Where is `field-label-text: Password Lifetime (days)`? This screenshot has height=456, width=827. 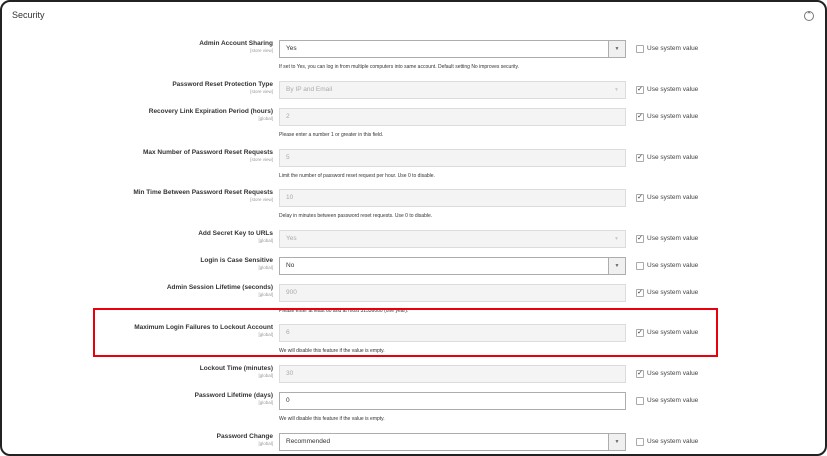 field-label-text: Password Lifetime (days) is located at coordinates (233, 395).